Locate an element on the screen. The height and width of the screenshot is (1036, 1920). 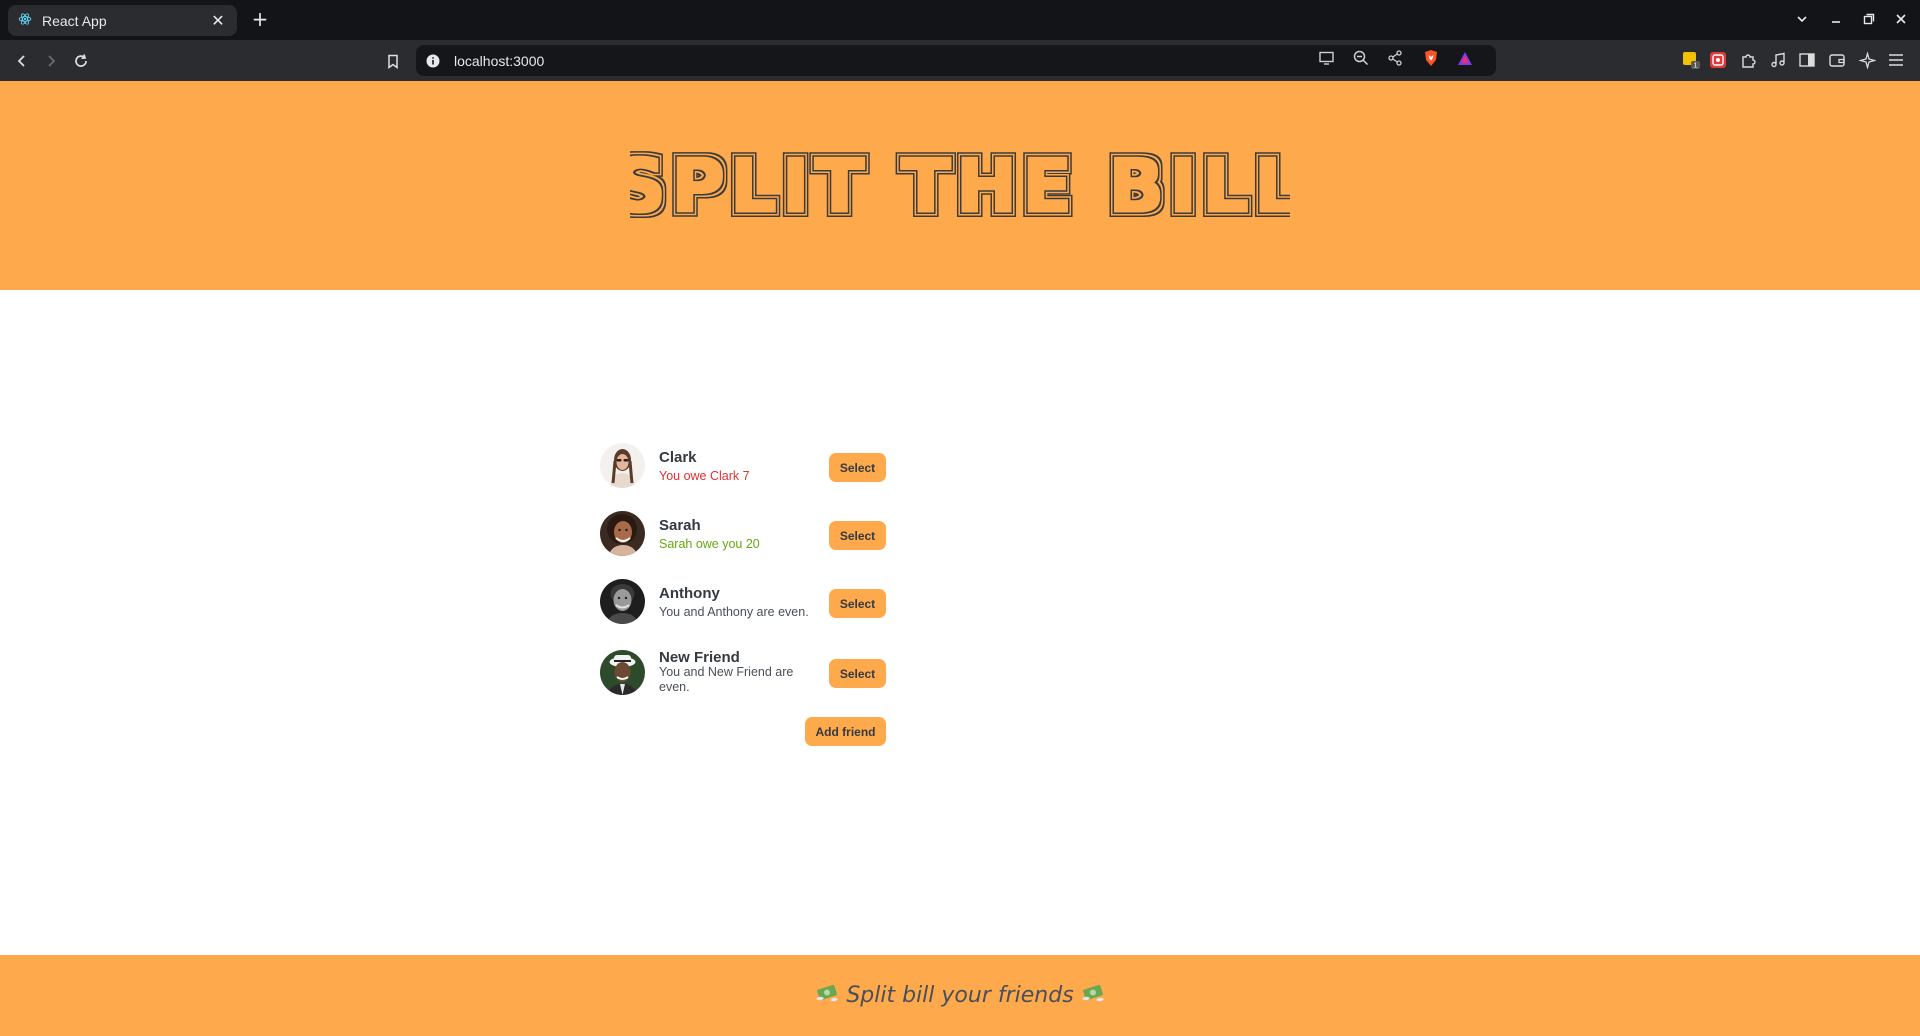
react-logo-icon is located at coordinates (25, 20).